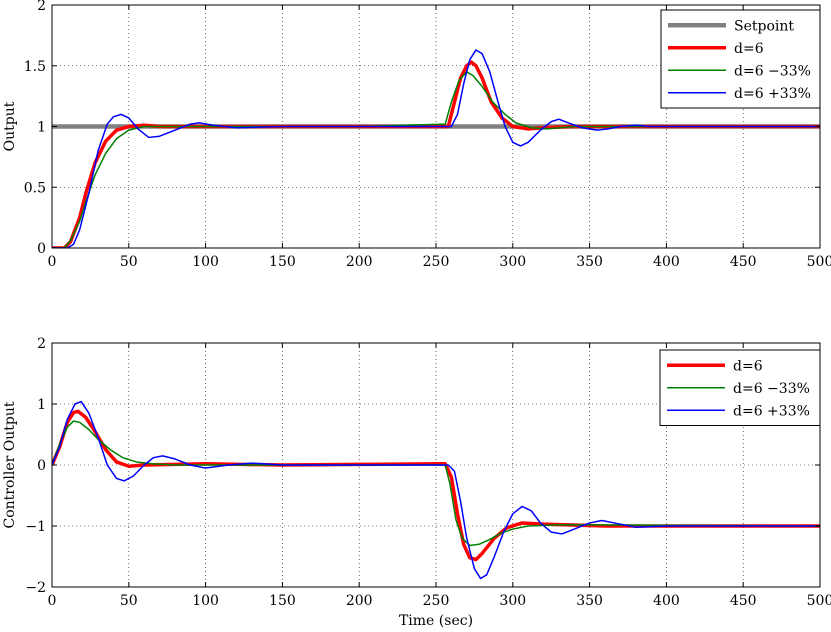  I want to click on legend: d=6 d=6 −33% d=6 +33%, so click(740, 387).